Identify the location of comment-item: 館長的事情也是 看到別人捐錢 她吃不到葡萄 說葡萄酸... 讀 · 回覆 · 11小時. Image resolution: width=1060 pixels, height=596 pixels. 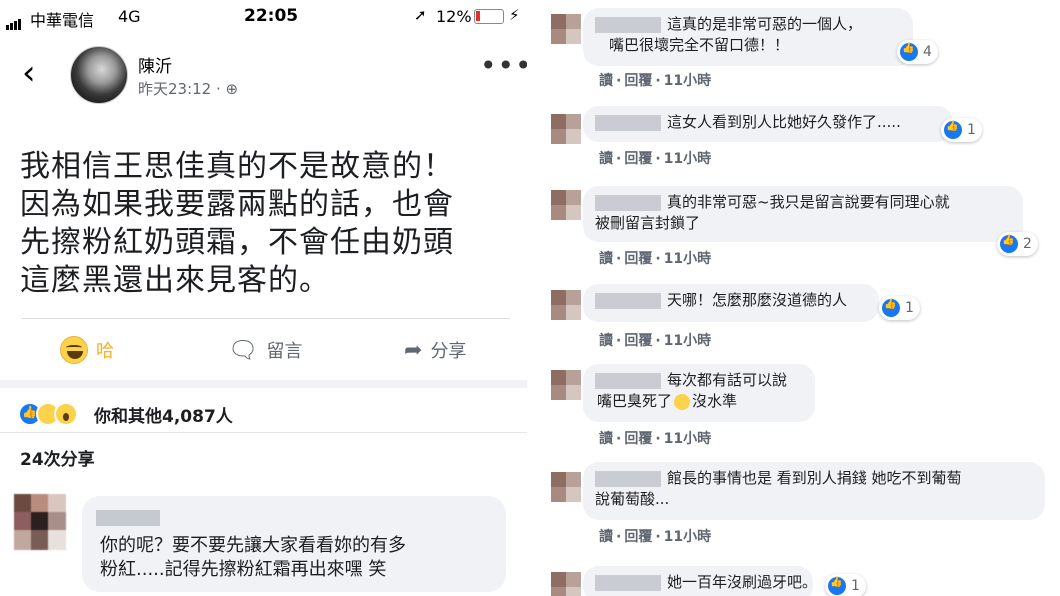
(796, 505).